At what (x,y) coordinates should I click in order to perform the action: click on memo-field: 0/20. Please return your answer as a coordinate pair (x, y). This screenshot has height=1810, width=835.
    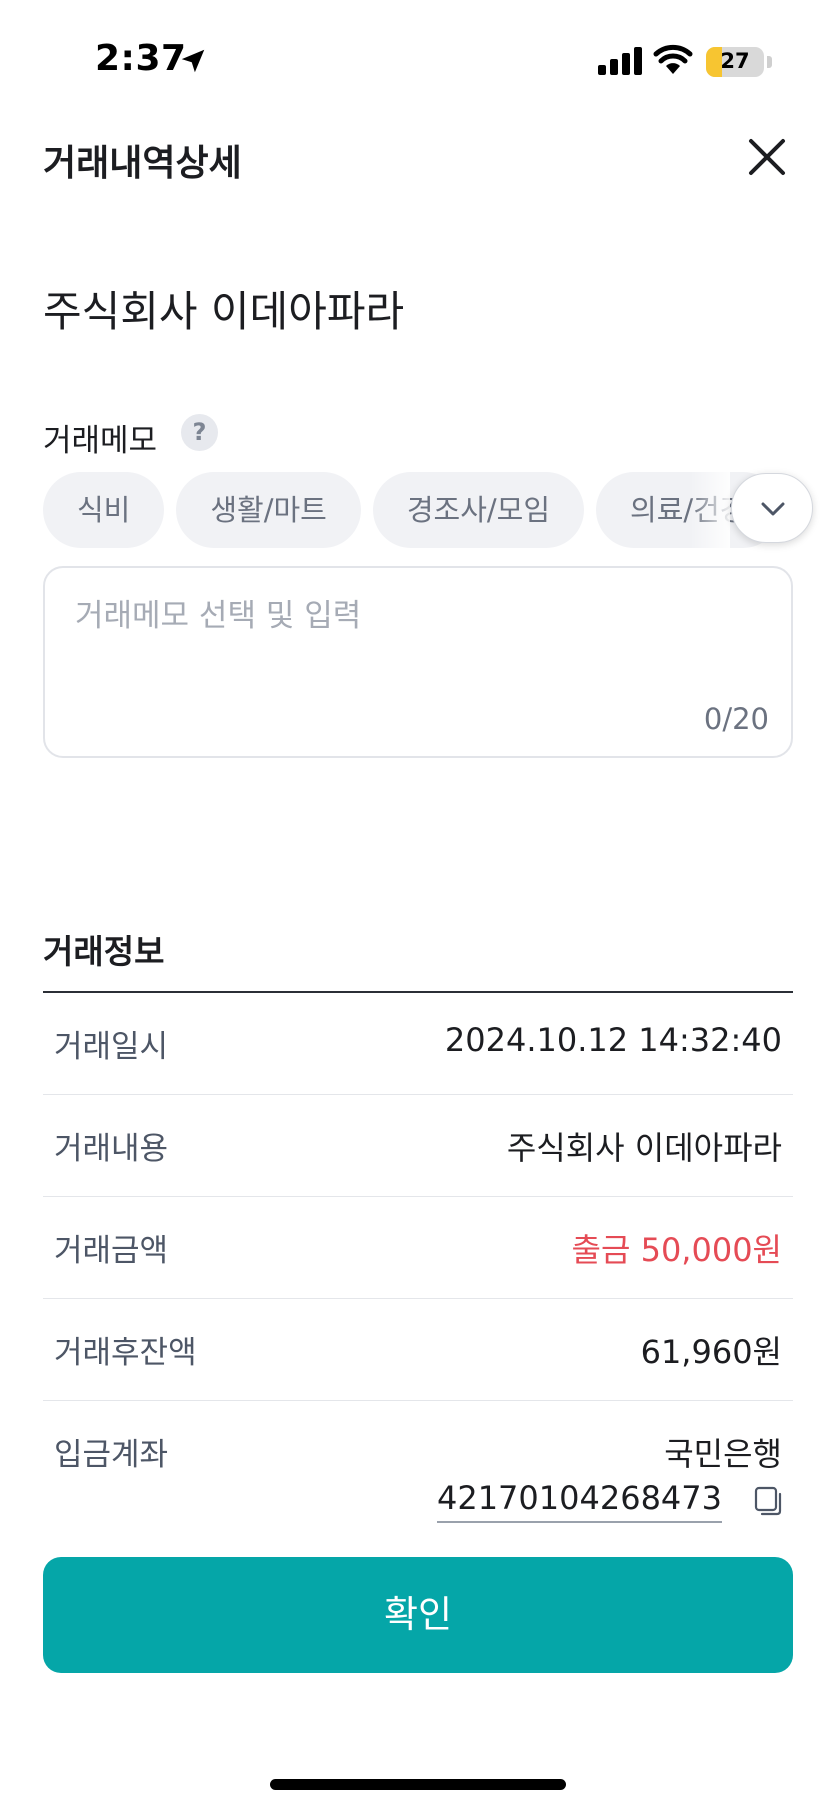
    Looking at the image, I should click on (418, 662).